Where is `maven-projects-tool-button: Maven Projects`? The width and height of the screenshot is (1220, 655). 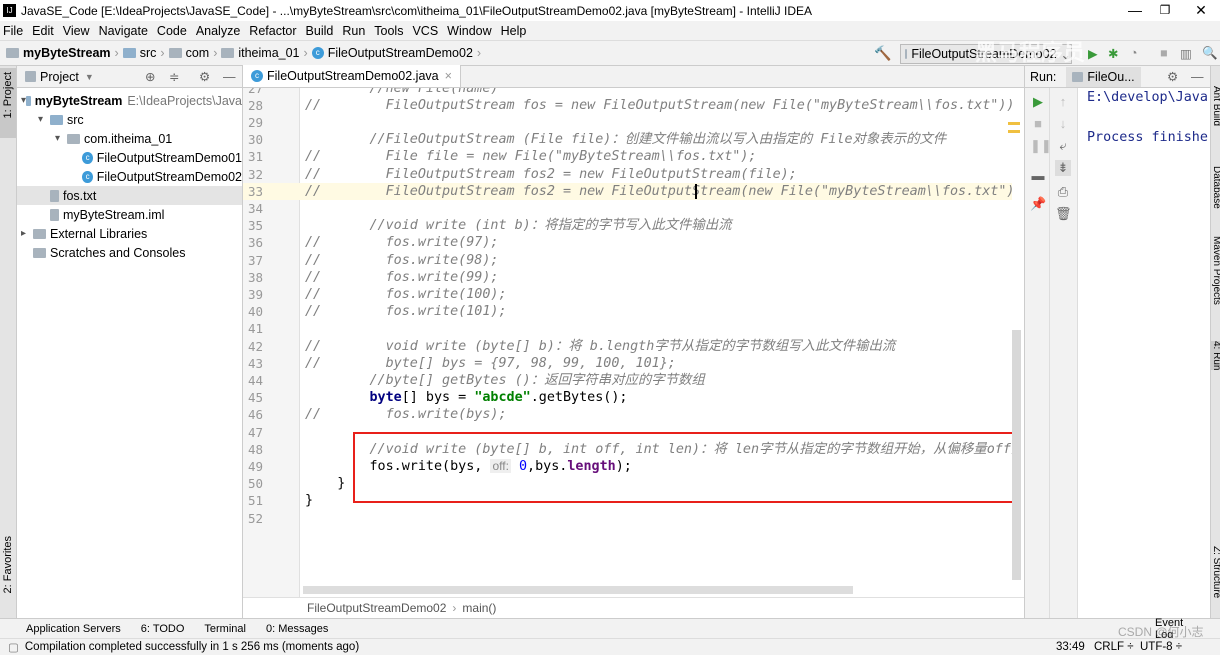
maven-projects-tool-button: Maven Projects is located at coordinates (1215, 270).